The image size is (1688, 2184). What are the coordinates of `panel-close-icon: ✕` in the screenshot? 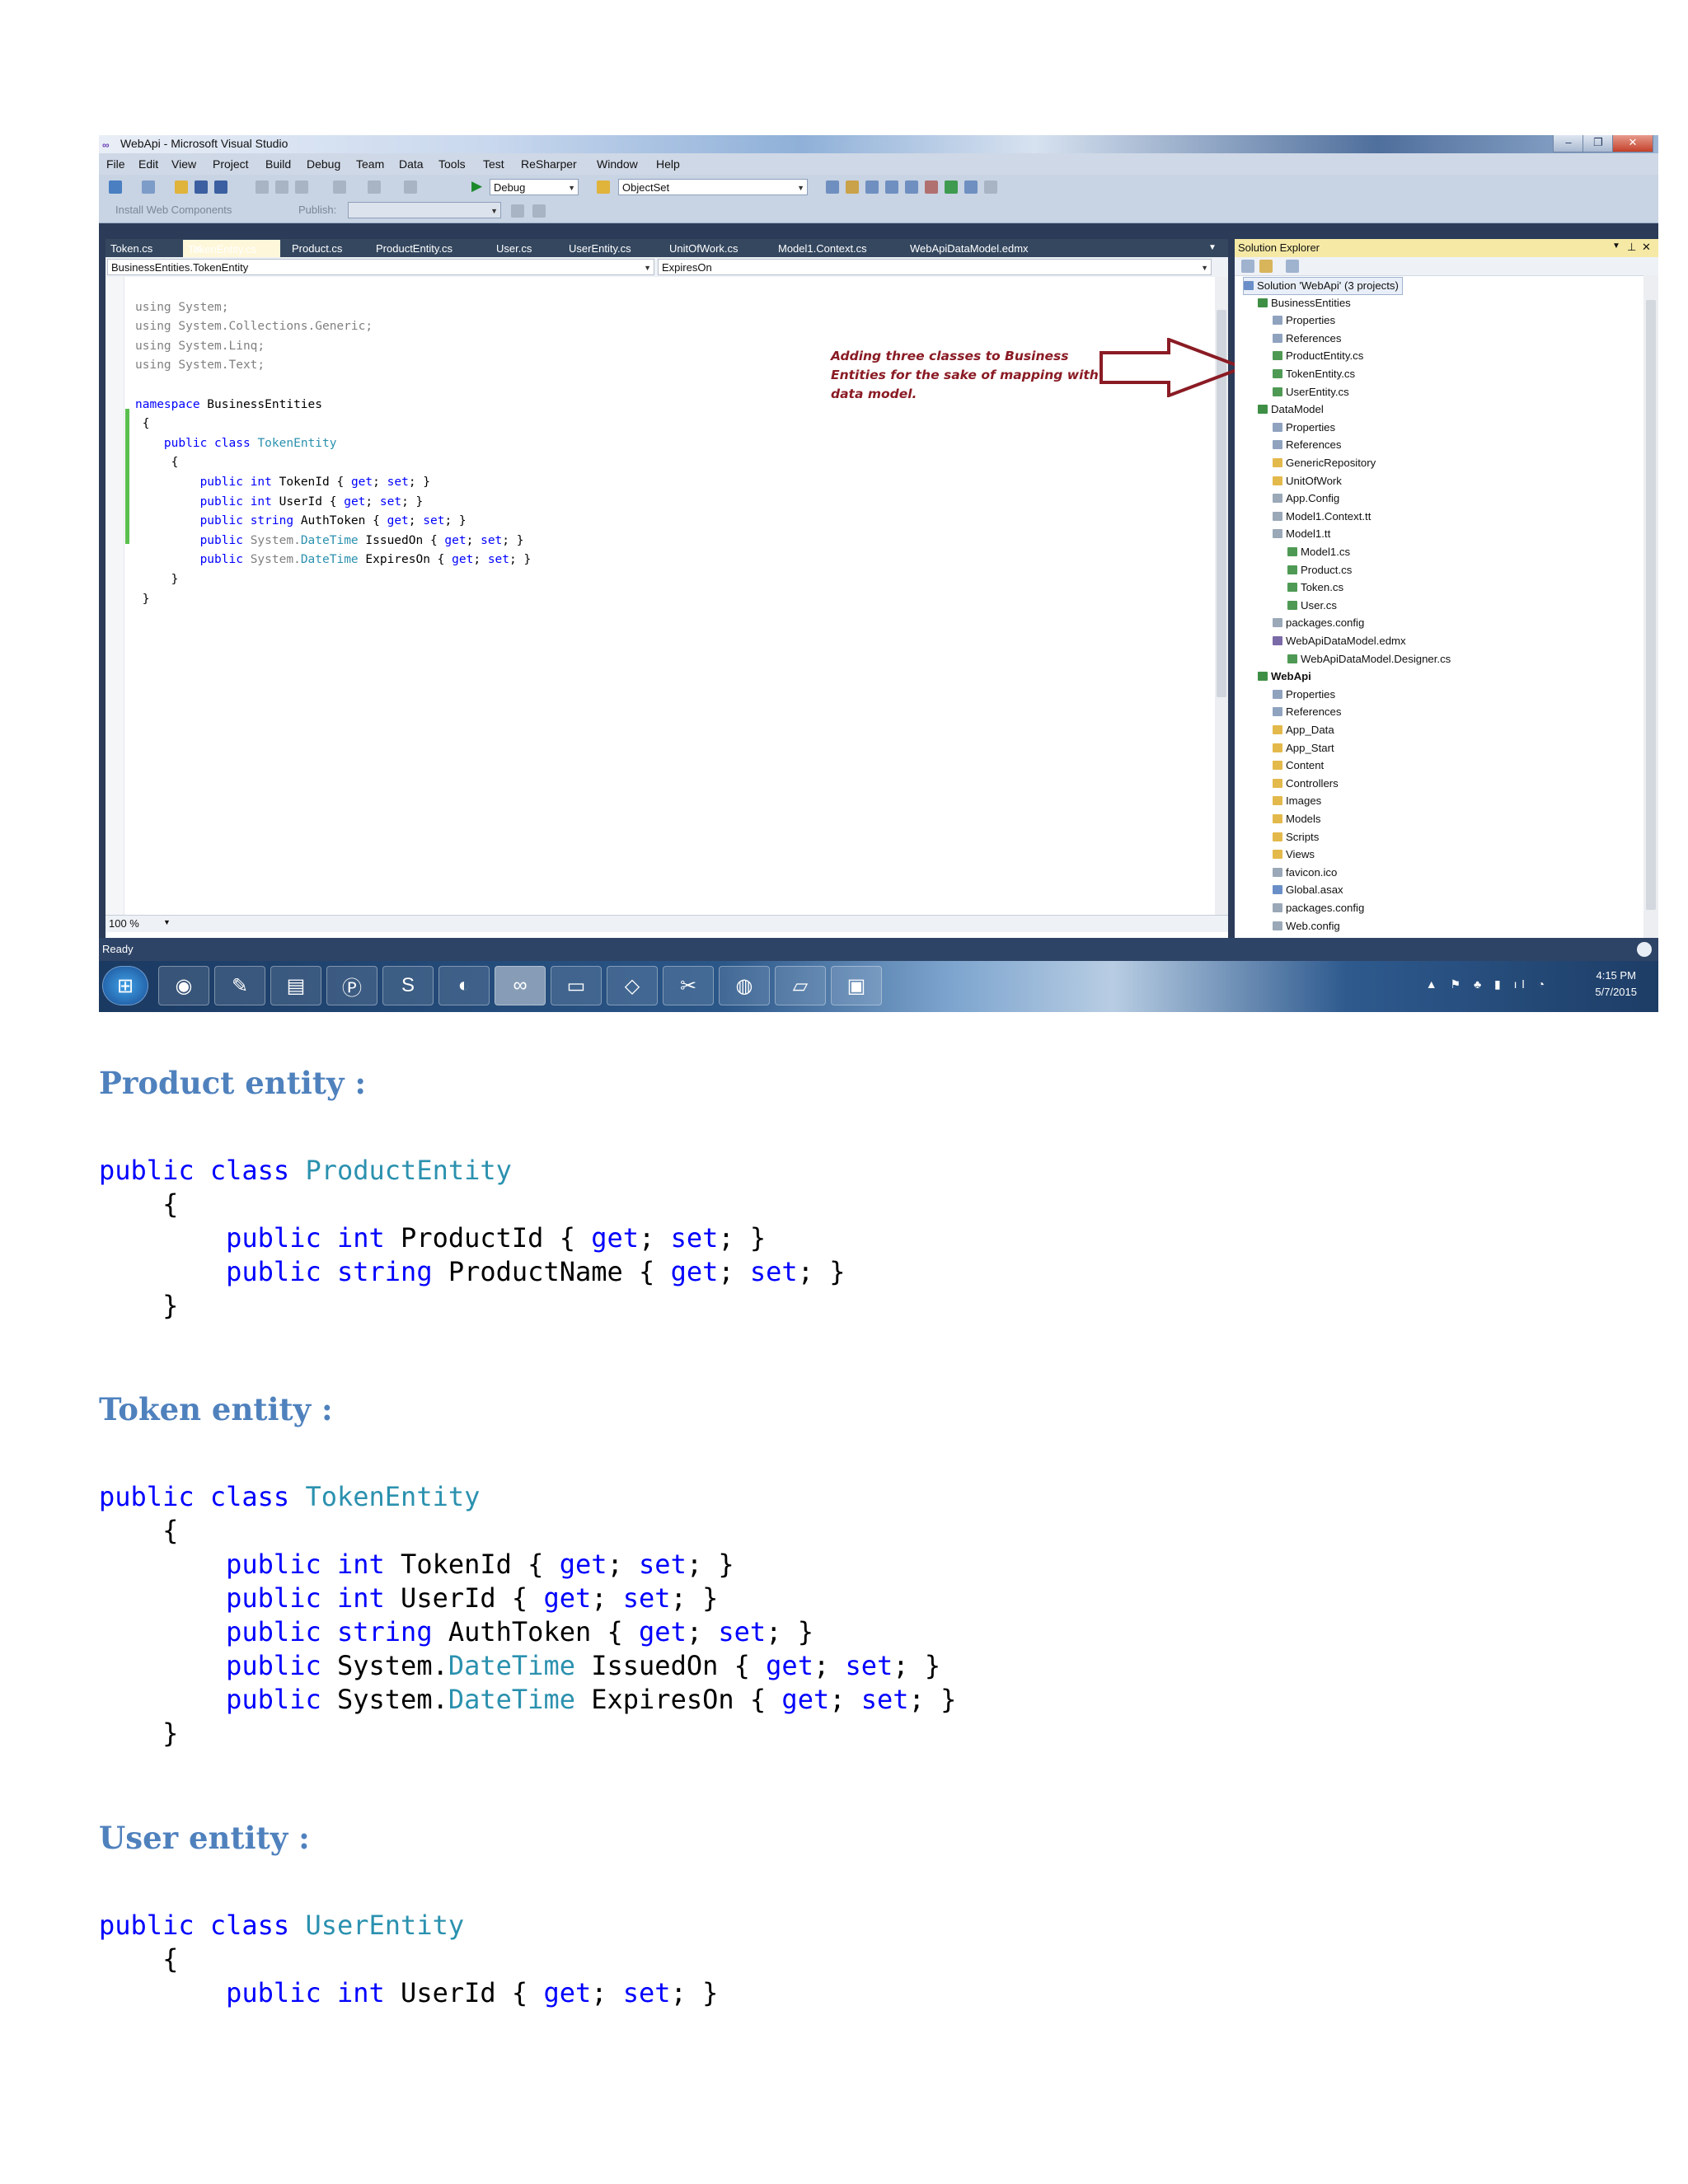 It's located at (1646, 247).